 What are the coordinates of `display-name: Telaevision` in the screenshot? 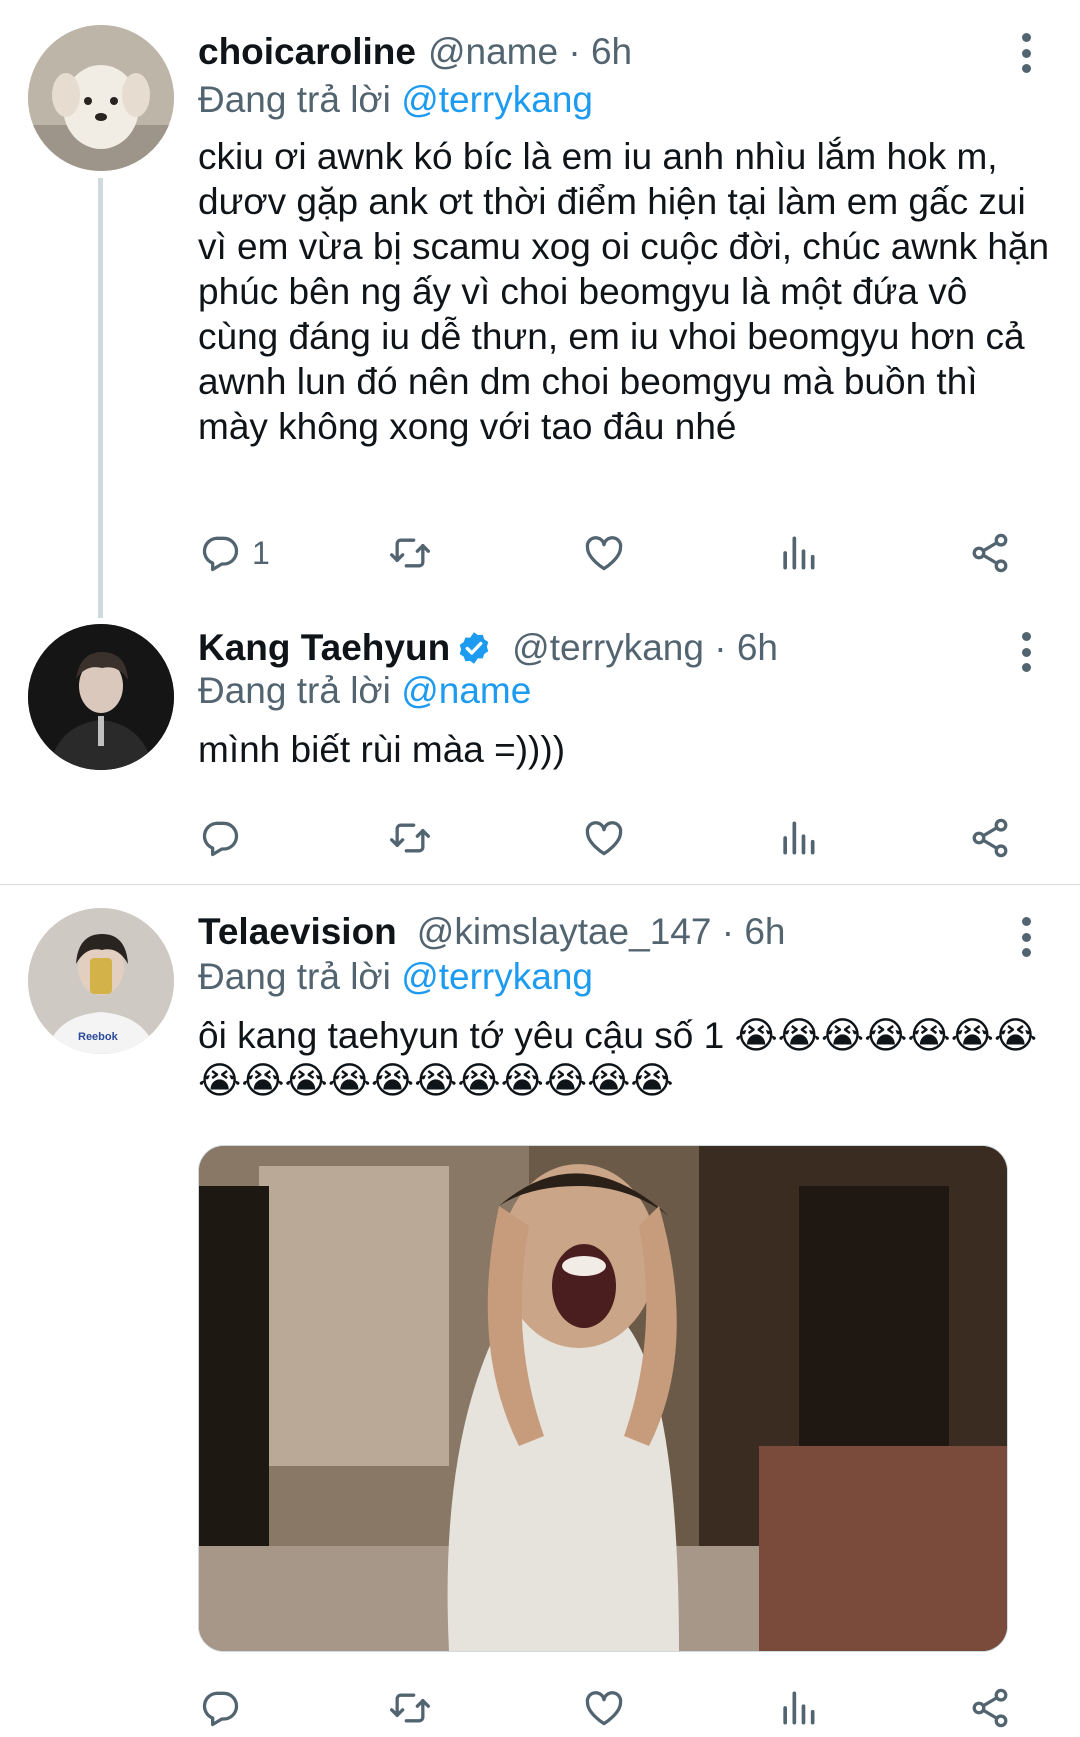 It's located at (297, 932).